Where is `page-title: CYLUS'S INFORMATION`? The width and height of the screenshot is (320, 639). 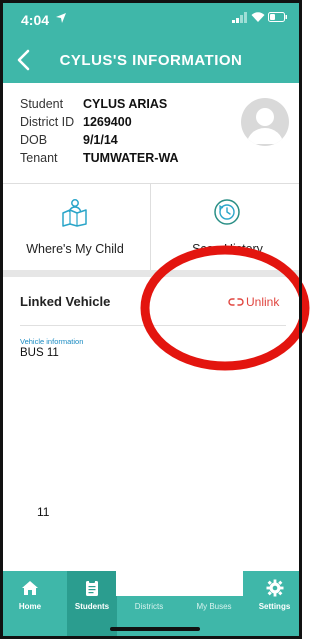 page-title: CYLUS'S INFORMATION is located at coordinates (151, 60).